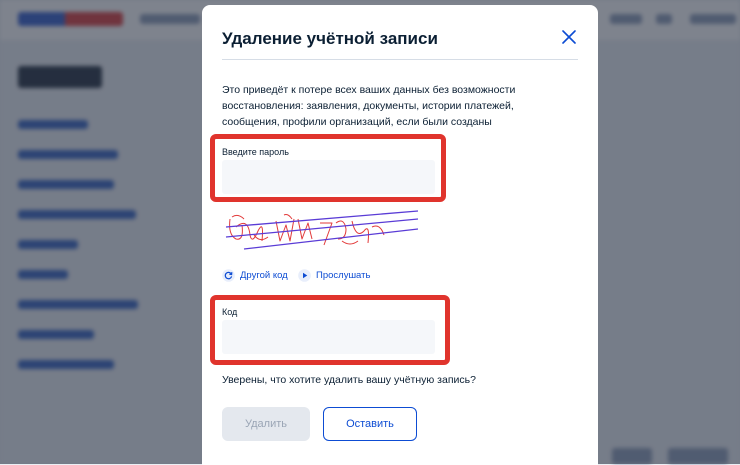  Describe the element at coordinates (343, 275) in the screenshot. I see `listen-captcha-label: Прослушать` at that location.